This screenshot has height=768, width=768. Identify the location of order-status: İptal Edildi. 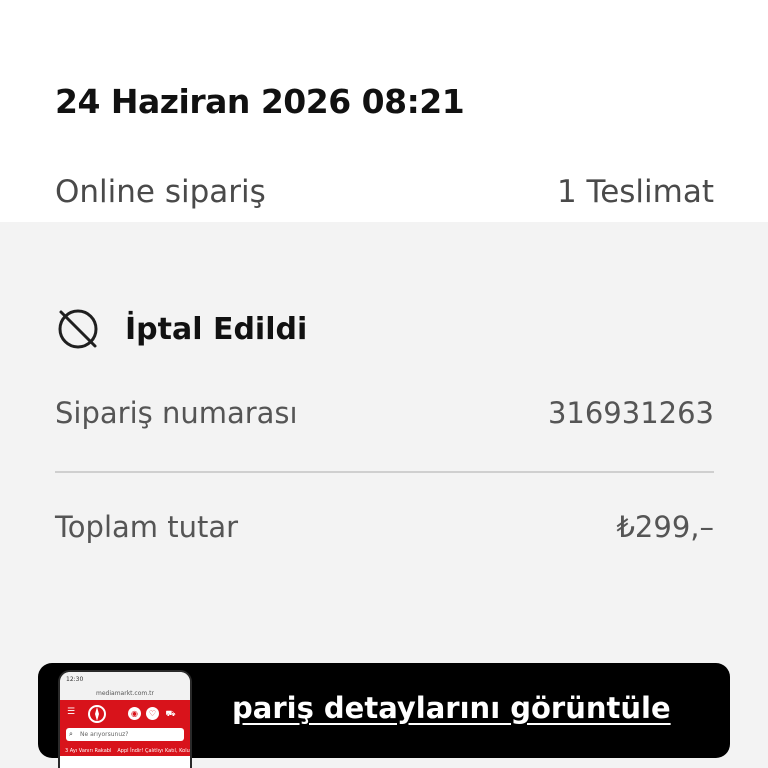
(181, 329).